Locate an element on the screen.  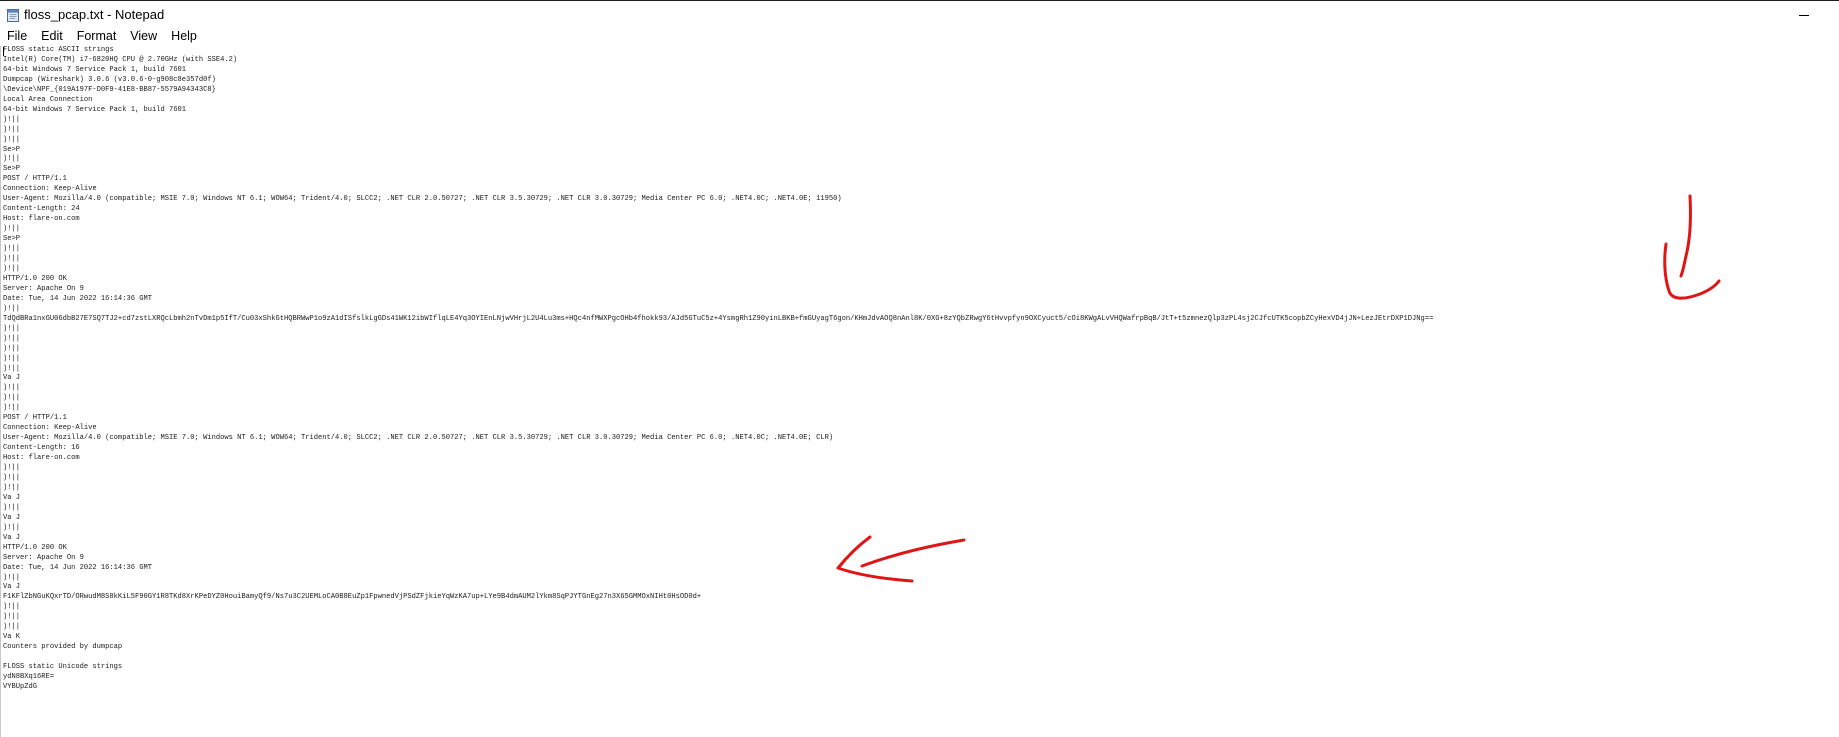
menu-format: Format is located at coordinates (97, 36).